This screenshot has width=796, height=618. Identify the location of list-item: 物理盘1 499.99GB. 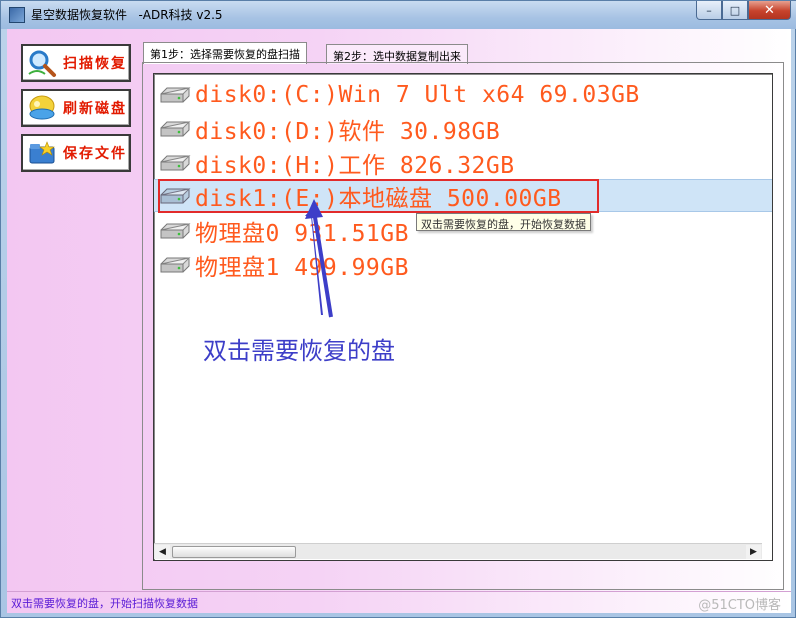
(463, 264).